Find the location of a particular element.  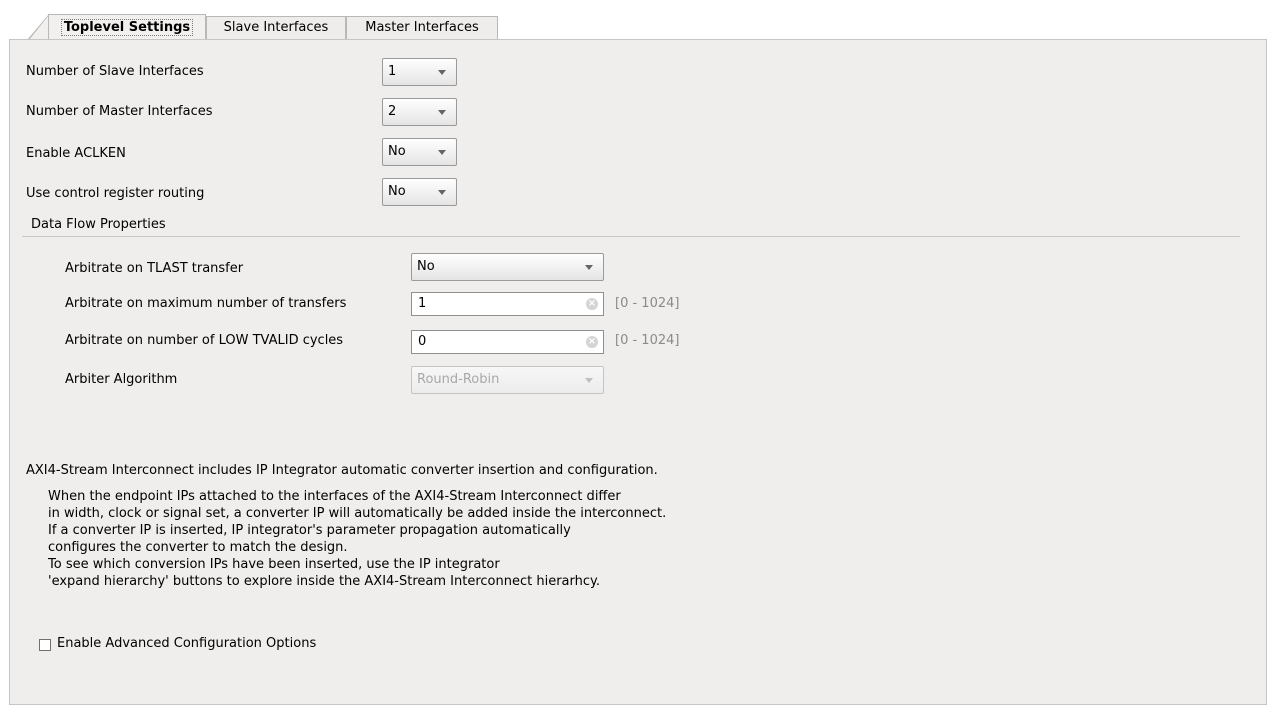

tab-slave-interfaces: Slave Interfaces is located at coordinates (276, 27).